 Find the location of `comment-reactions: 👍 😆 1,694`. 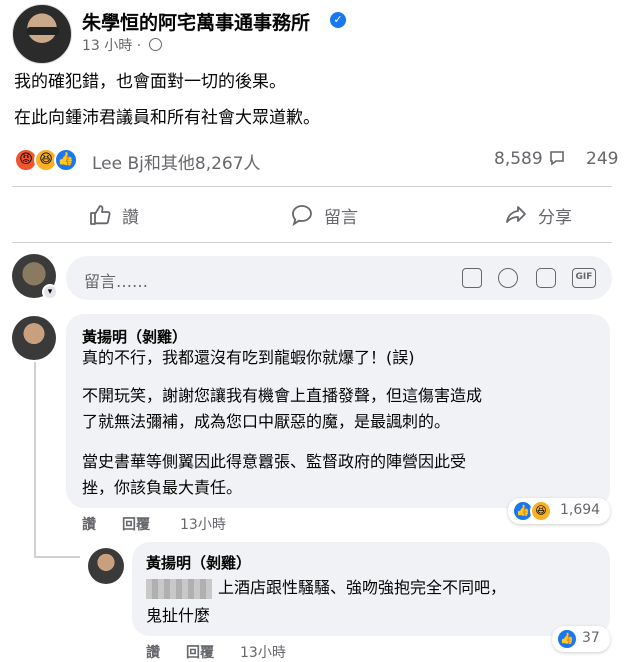

comment-reactions: 👍 😆 1,694 is located at coordinates (559, 511).